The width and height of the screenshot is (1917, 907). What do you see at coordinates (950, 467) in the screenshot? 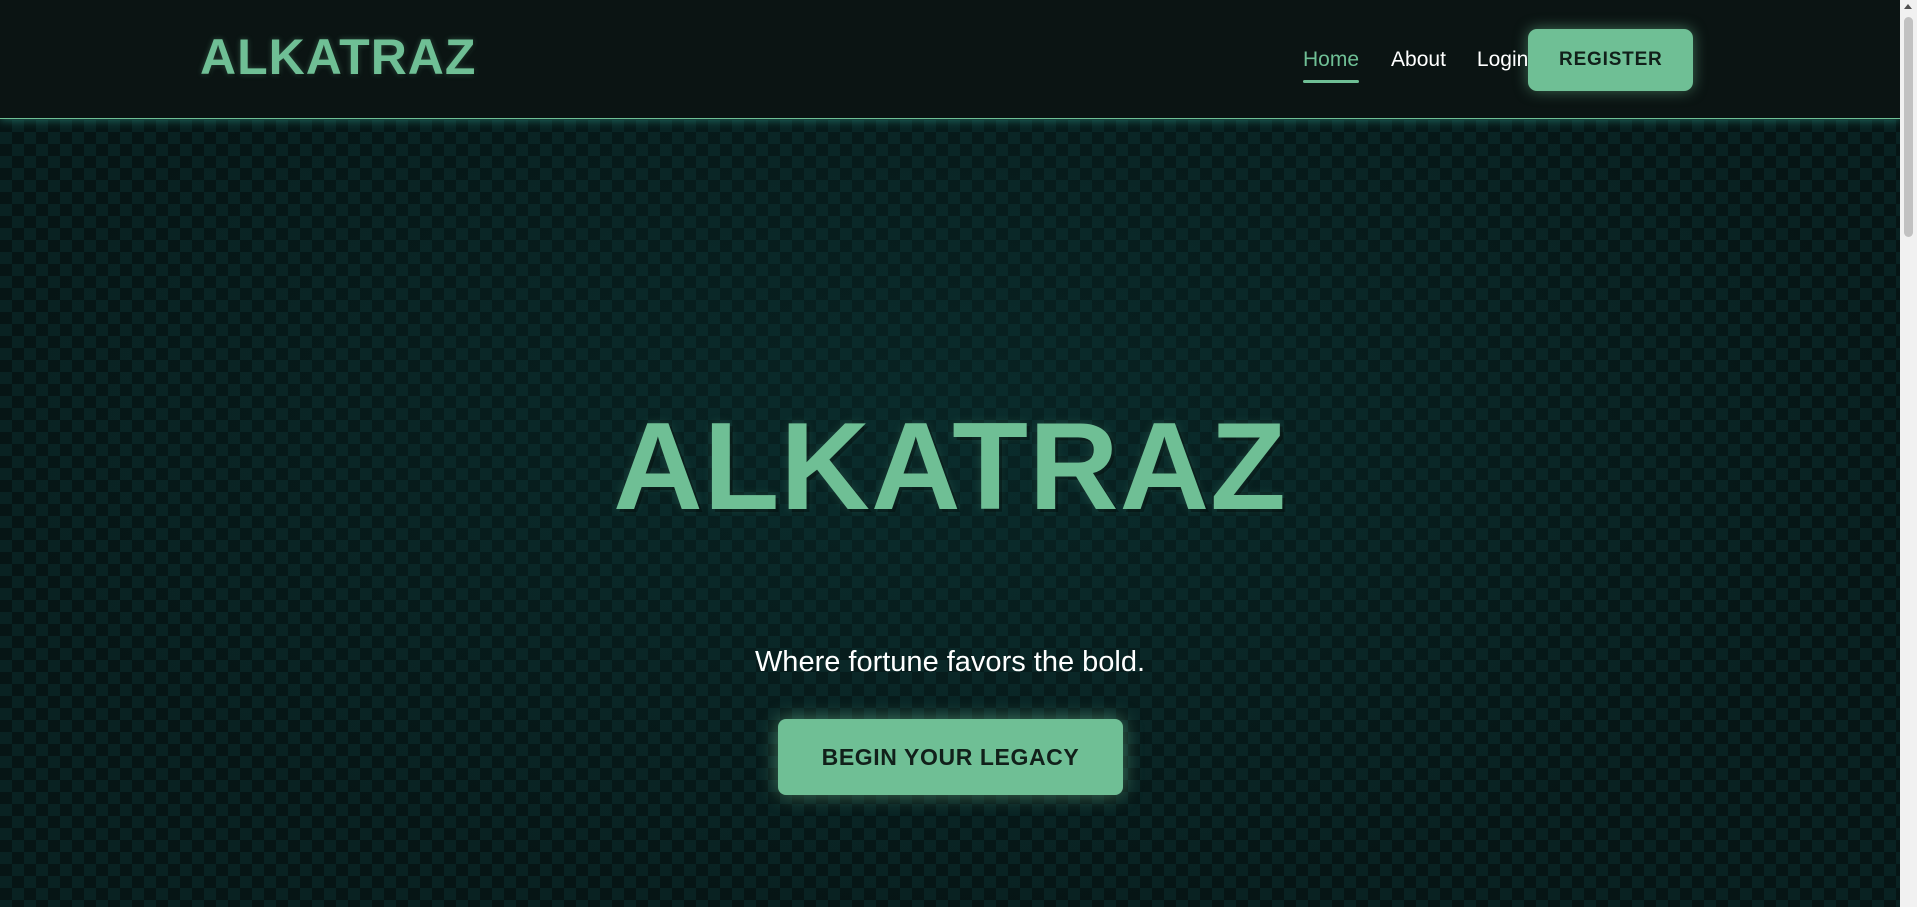
I see `hero-title: ALKATRAZ` at bounding box center [950, 467].